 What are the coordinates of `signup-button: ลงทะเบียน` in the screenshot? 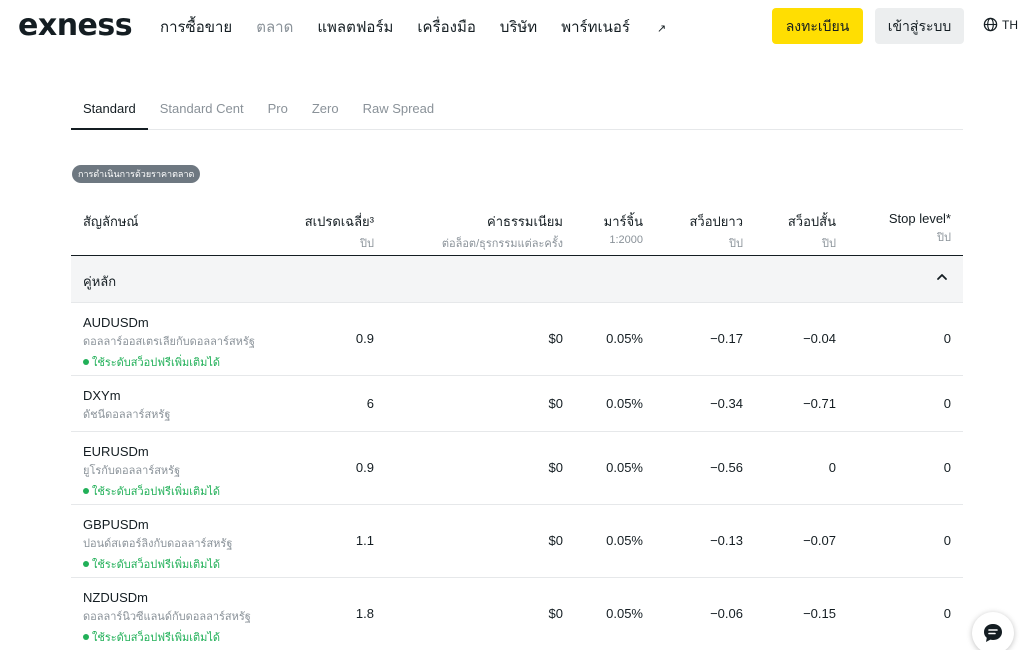 It's located at (817, 26).